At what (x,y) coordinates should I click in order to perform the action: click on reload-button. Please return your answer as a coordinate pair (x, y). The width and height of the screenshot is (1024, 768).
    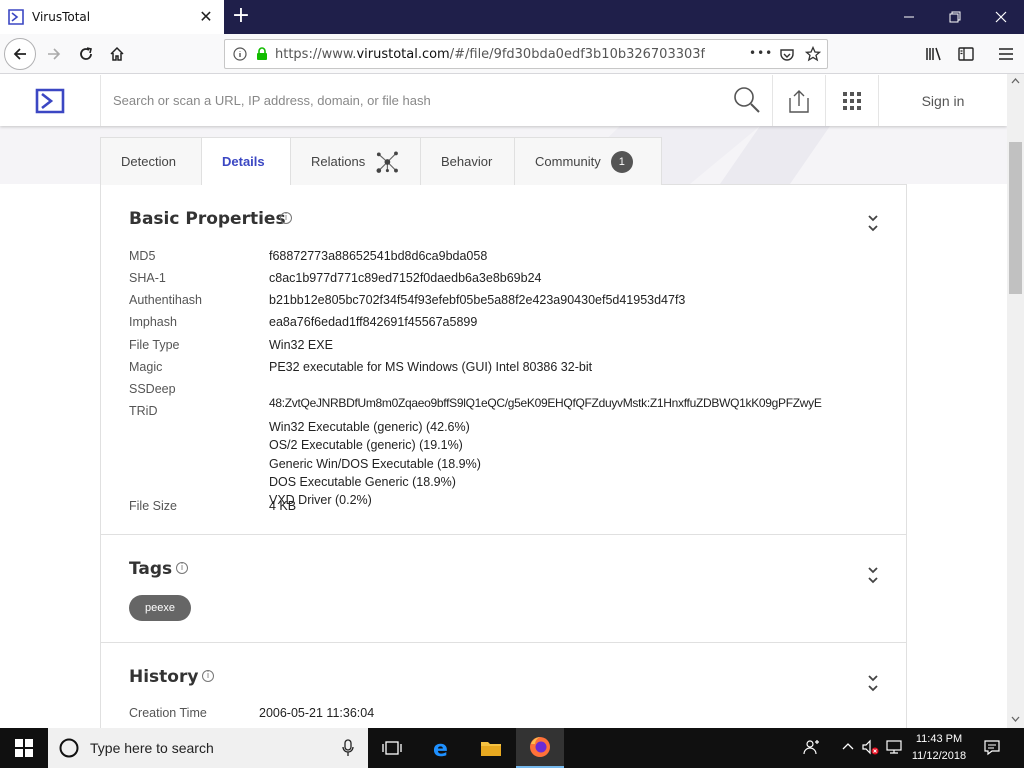
    Looking at the image, I should click on (86, 54).